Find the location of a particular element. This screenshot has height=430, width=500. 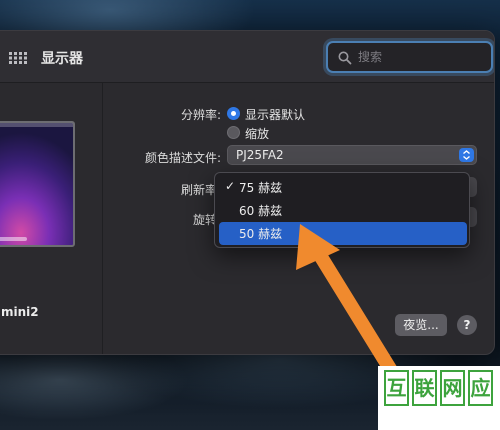

watermark-char: 互 is located at coordinates (396, 388).